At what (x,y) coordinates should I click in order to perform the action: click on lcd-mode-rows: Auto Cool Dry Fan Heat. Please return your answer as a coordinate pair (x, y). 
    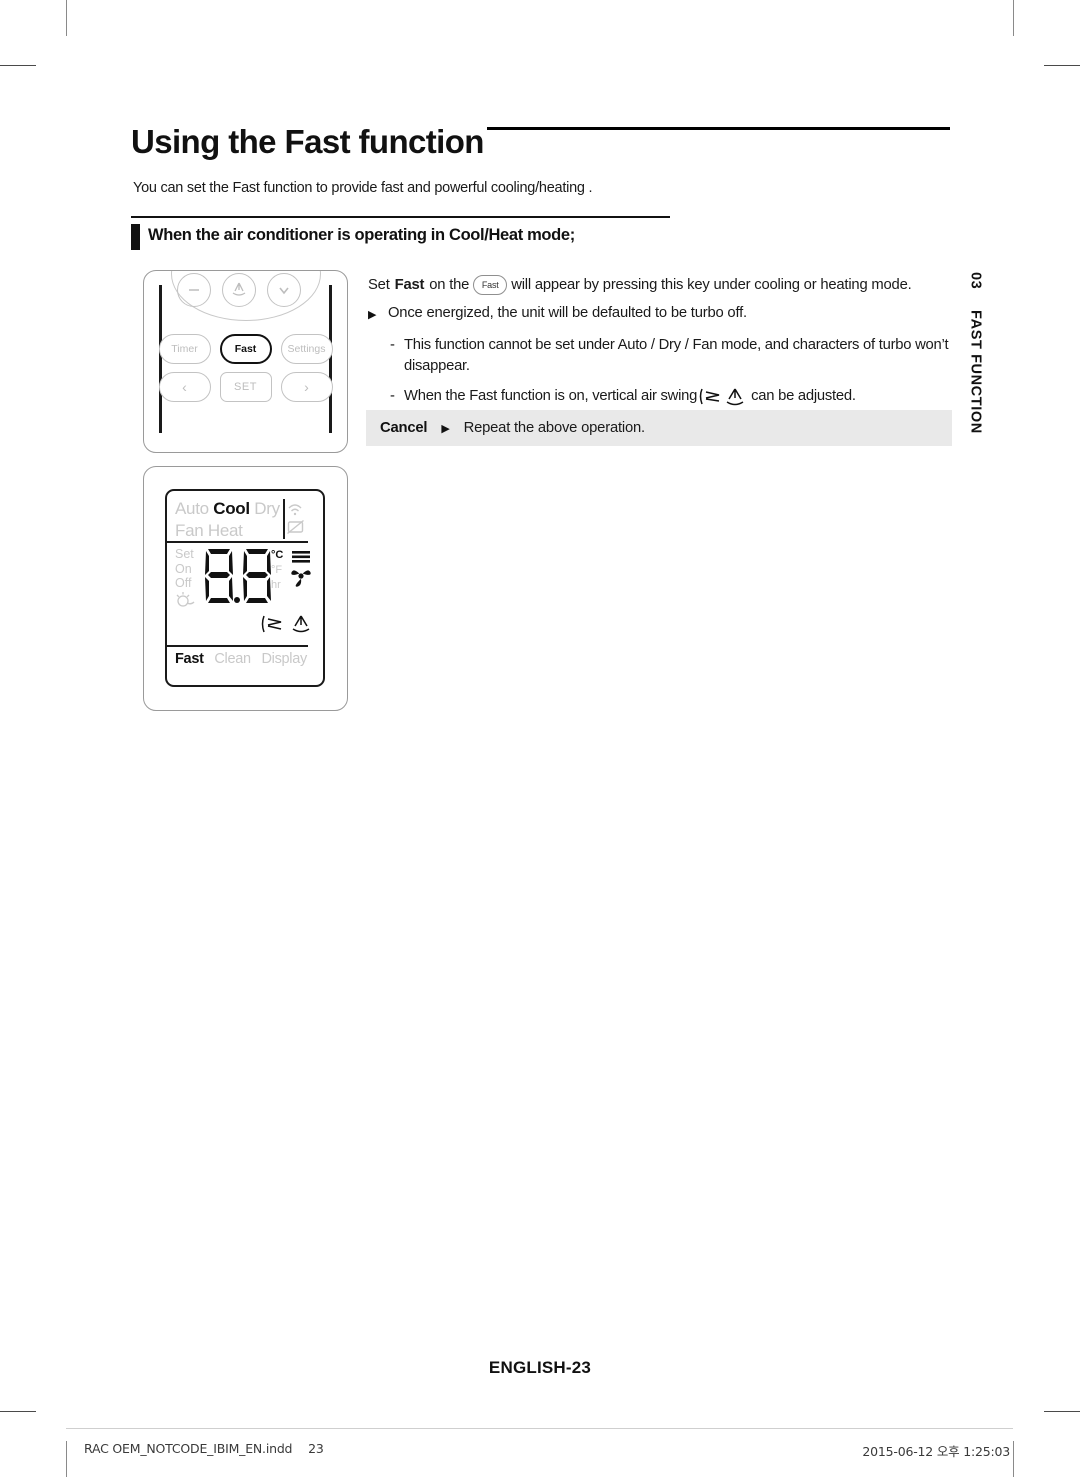
    Looking at the image, I should click on (245, 520).